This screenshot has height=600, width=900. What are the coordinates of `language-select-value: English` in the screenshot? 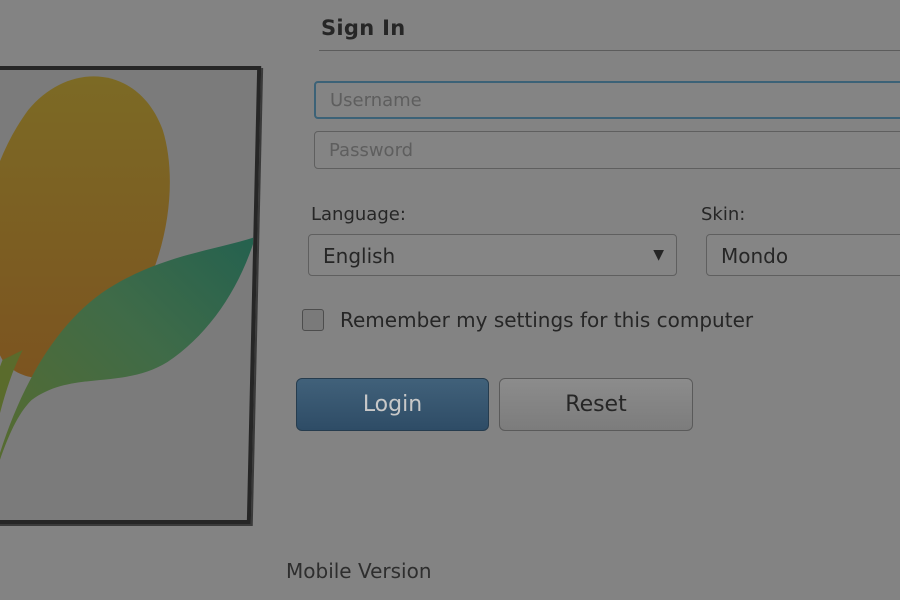 It's located at (359, 256).